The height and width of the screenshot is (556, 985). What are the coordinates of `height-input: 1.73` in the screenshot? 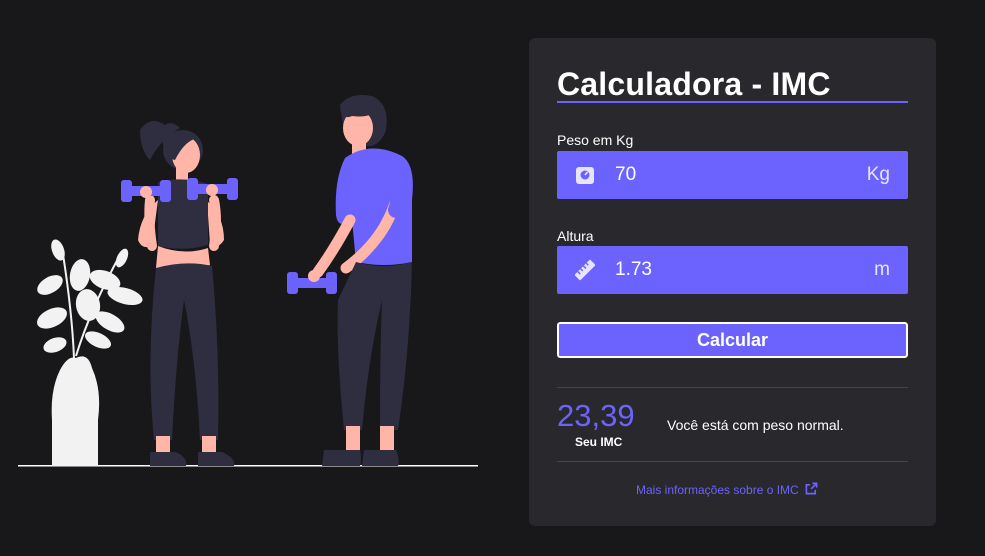 It's located at (744, 270).